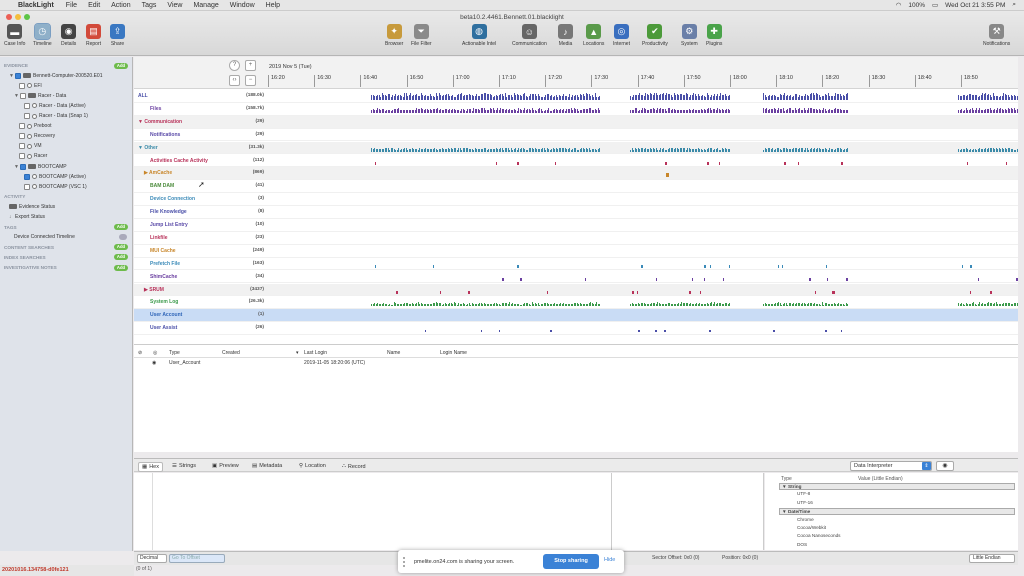 Image resolution: width=1024 pixels, height=576 pixels. Describe the element at coordinates (66, 217) in the screenshot. I see `sidebar-item: ↓ Export Status` at that location.